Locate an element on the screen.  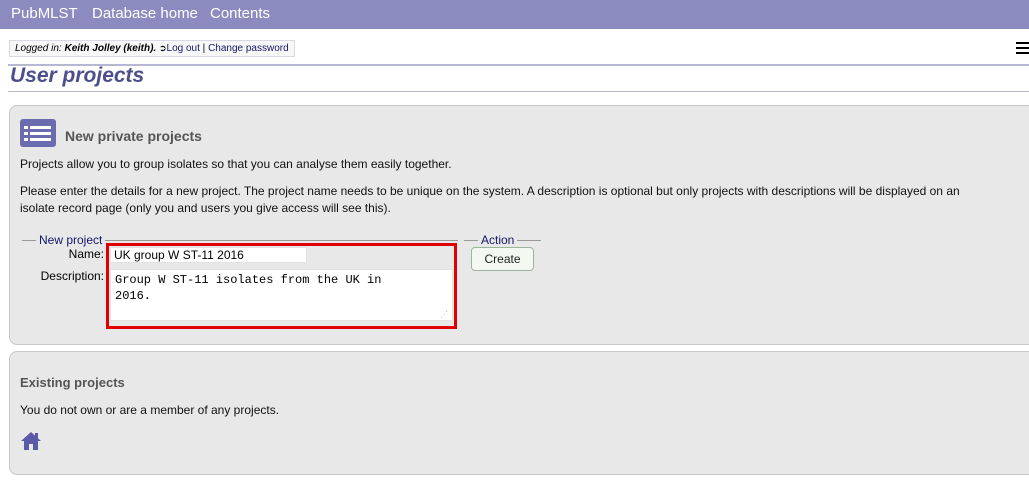
page-title: User projects is located at coordinates (77, 75).